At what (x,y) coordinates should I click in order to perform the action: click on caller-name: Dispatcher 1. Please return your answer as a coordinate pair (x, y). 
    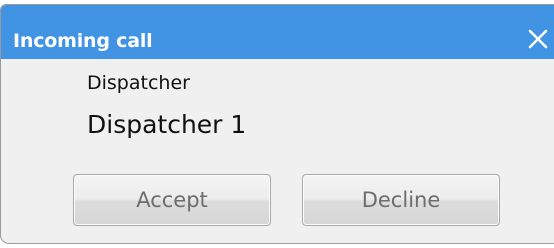
    Looking at the image, I should click on (167, 124).